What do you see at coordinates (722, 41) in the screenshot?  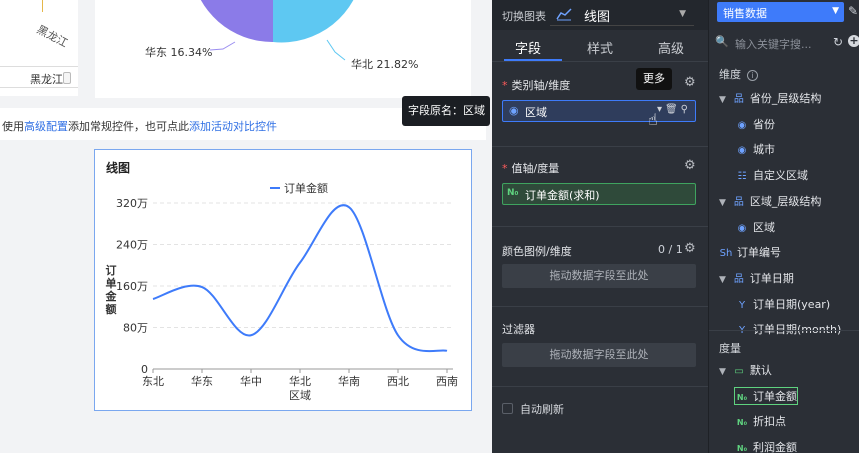 I see `search-icon: 🔍` at bounding box center [722, 41].